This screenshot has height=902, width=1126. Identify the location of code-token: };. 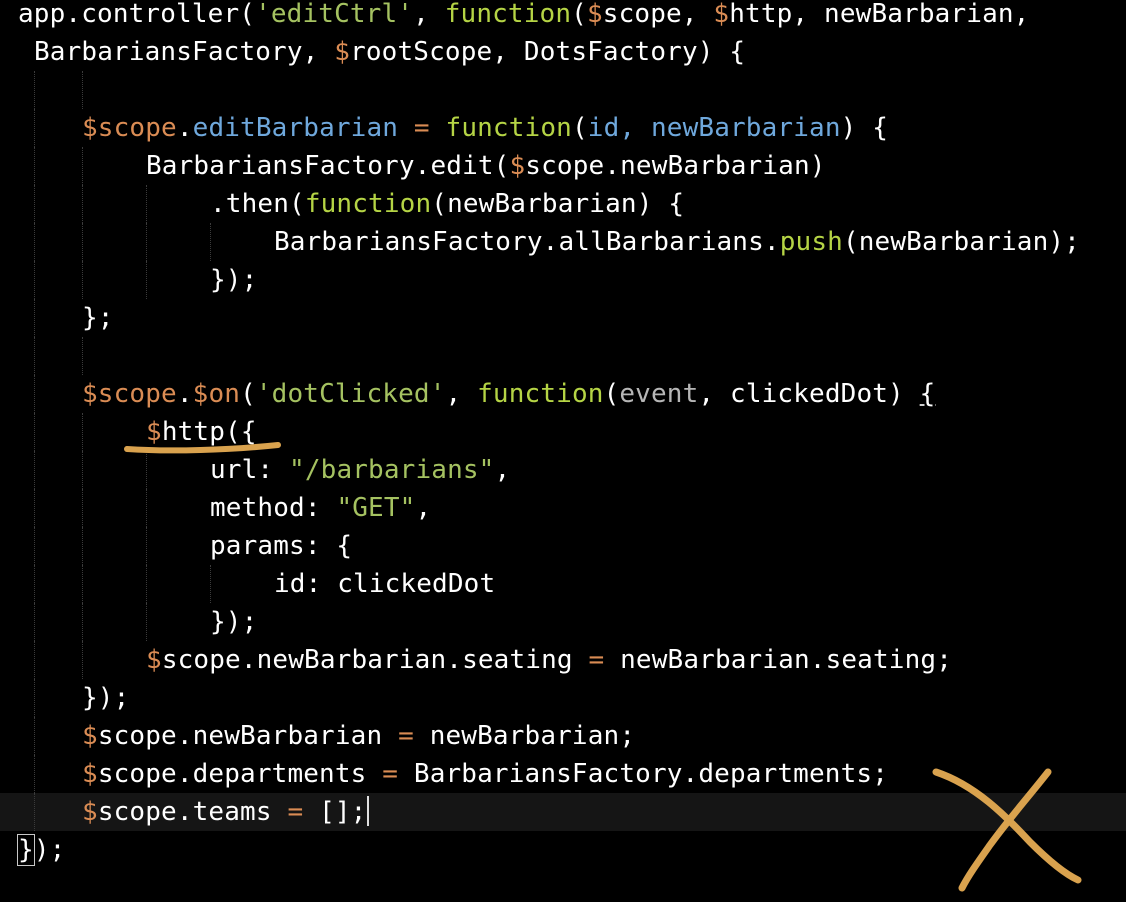
(98, 318).